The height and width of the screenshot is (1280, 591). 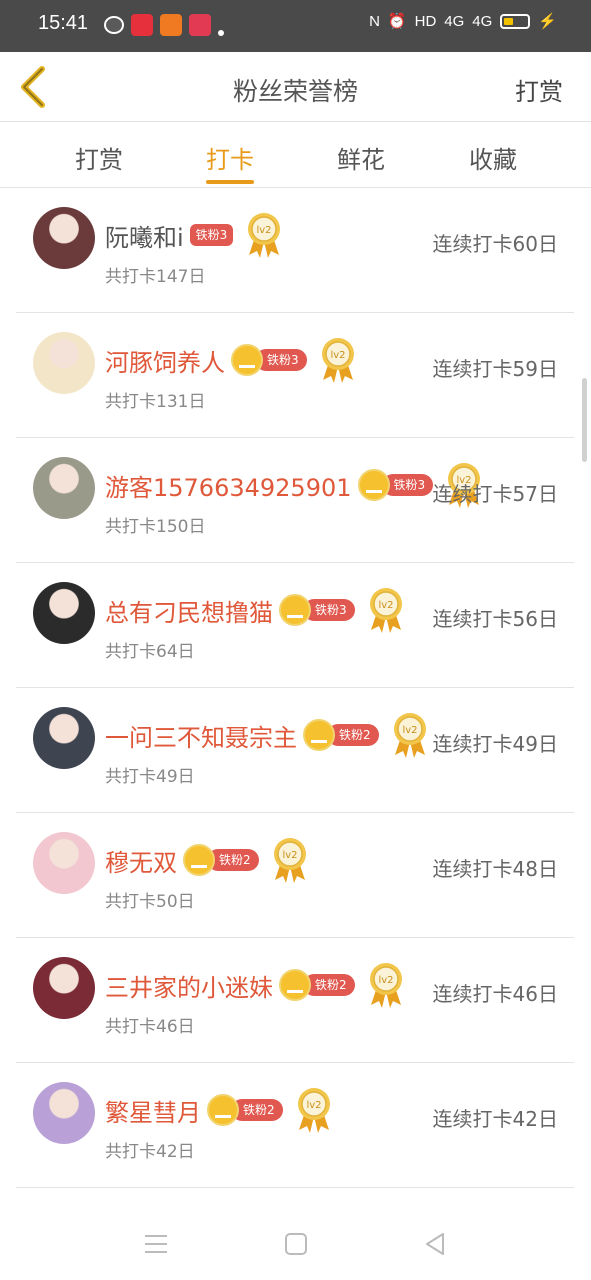 I want to click on list-item: 总有刁民想撸猫 铁粉3 lv2 共打卡64日 连续打卡56日, so click(x=295, y=625).